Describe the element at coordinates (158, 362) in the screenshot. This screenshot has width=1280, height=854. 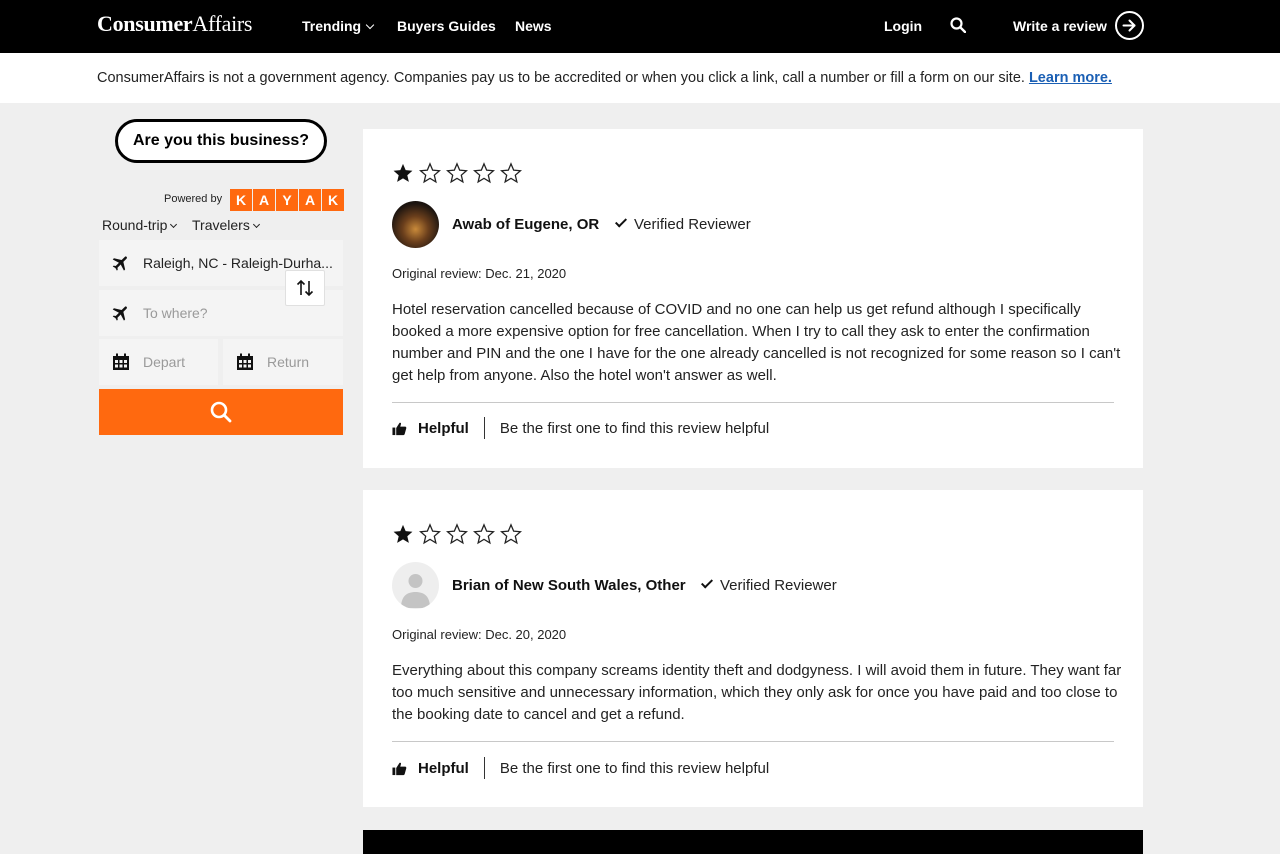
I see `depart-date-input: Depart` at that location.